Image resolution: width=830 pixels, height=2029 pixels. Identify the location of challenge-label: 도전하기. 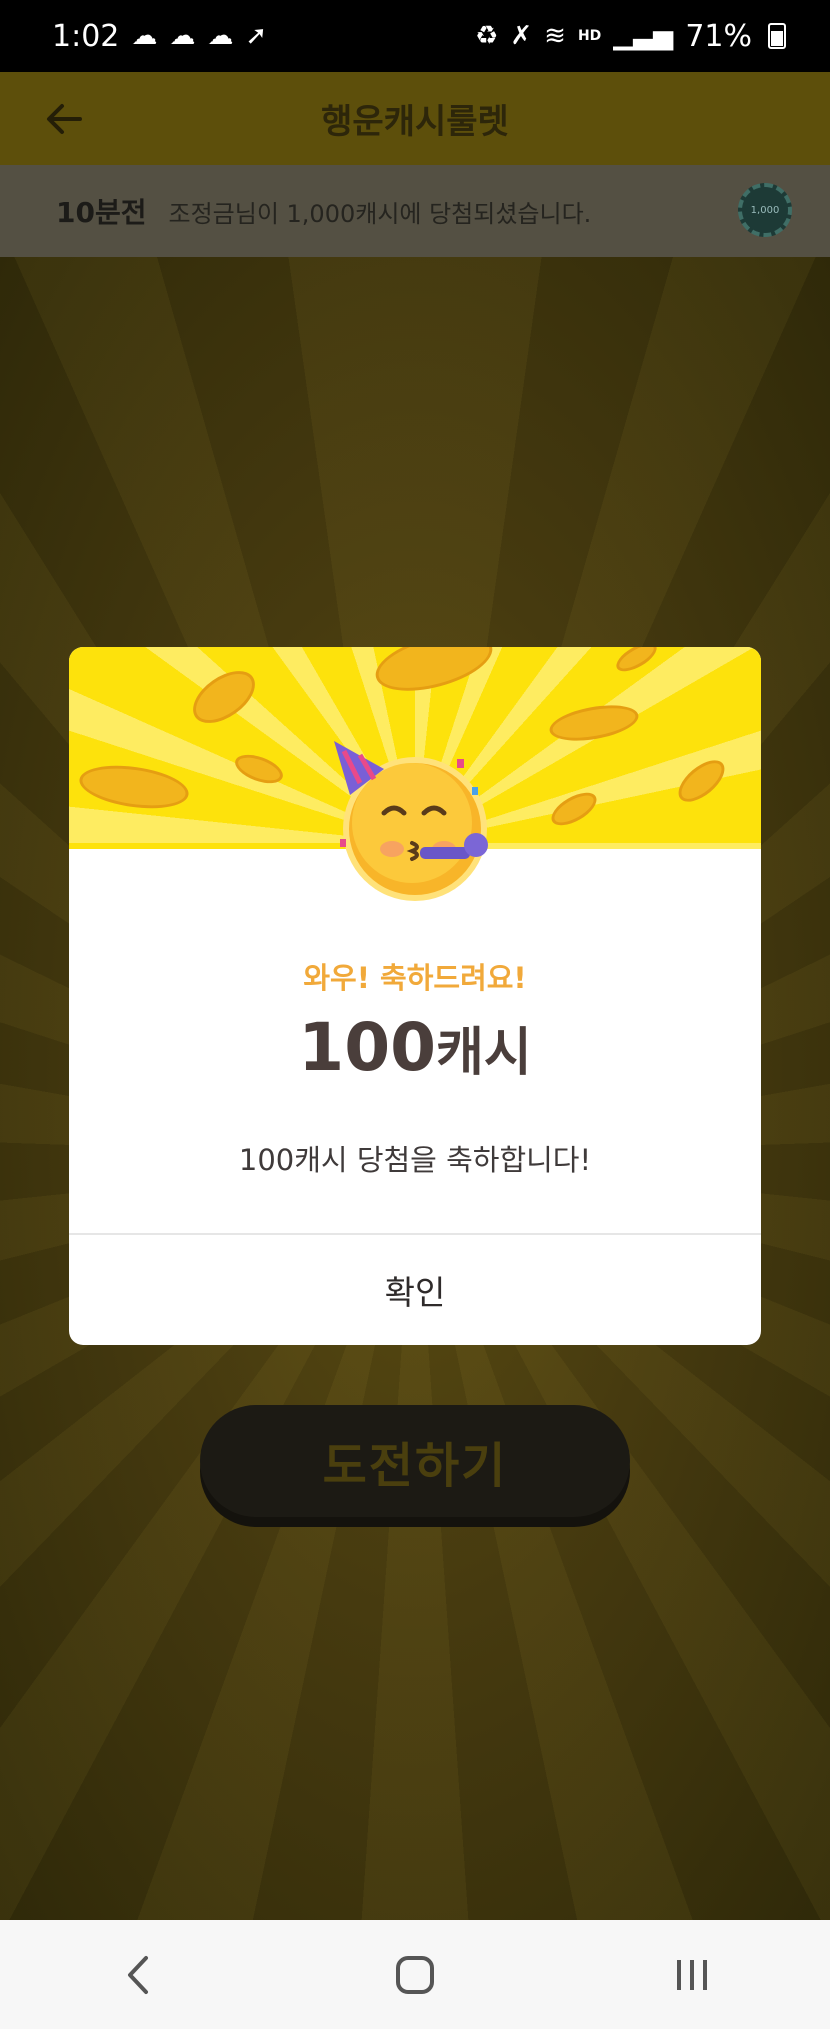
(415, 1466).